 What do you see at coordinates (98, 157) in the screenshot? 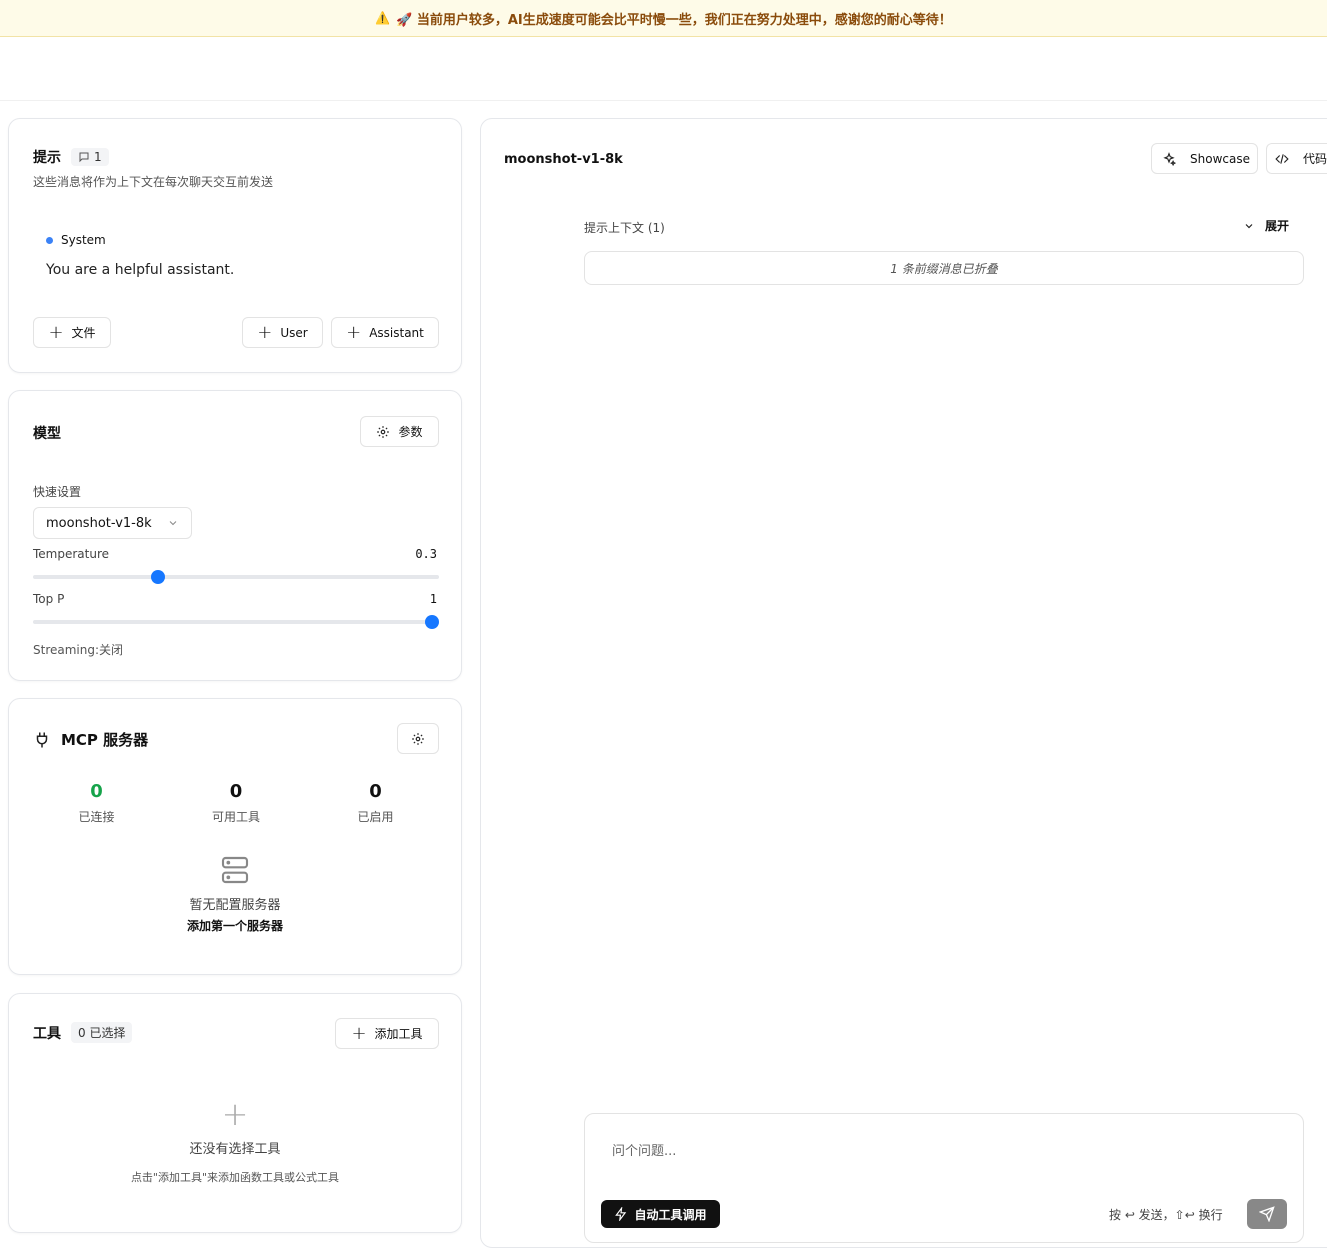
I see `badge-count: 1` at bounding box center [98, 157].